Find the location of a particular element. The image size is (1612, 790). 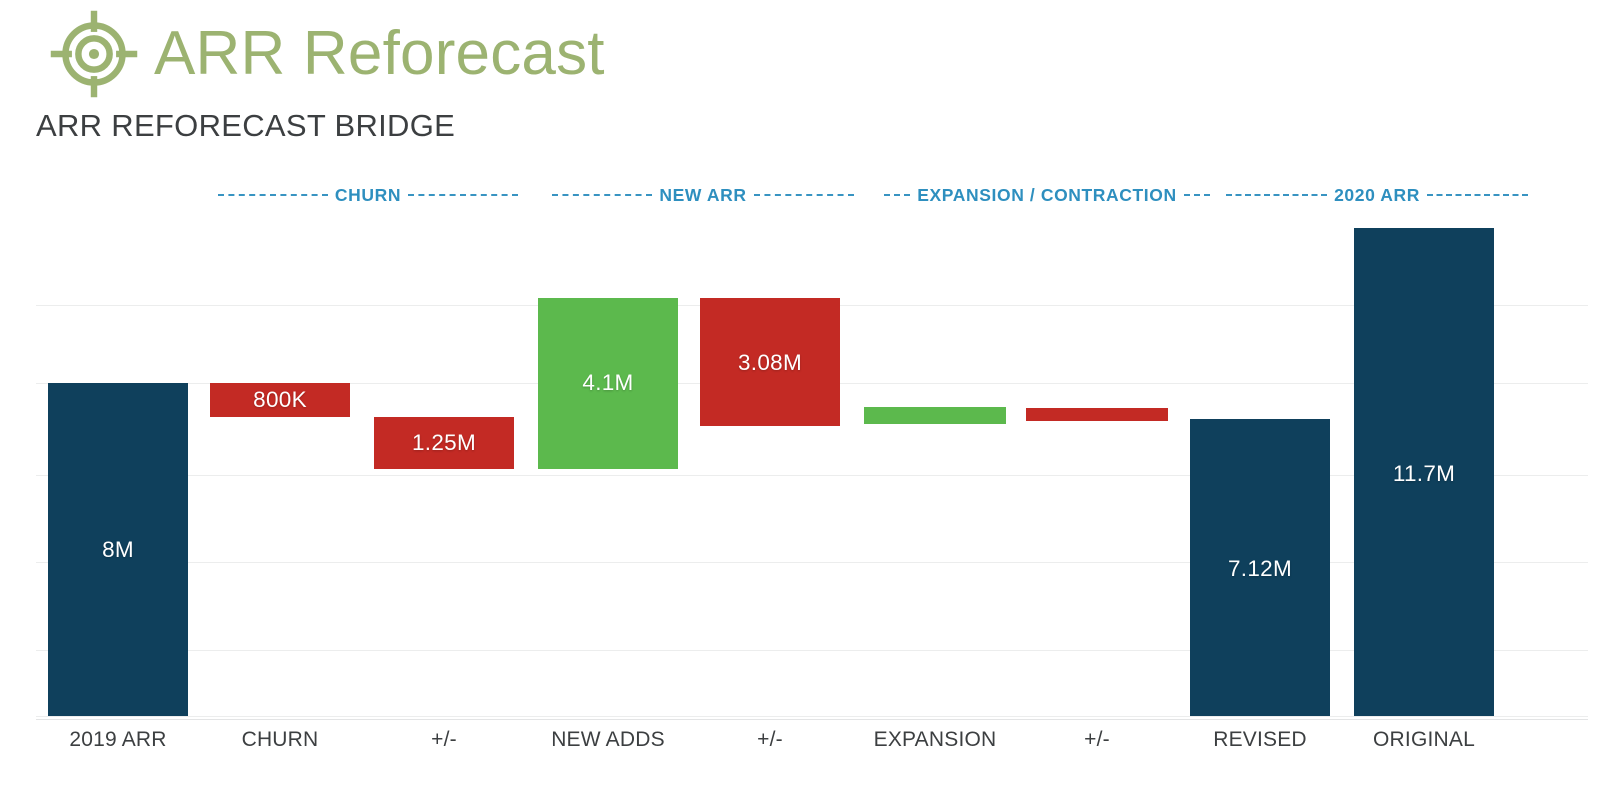

section-header-label: NEW ARR is located at coordinates (703, 194).